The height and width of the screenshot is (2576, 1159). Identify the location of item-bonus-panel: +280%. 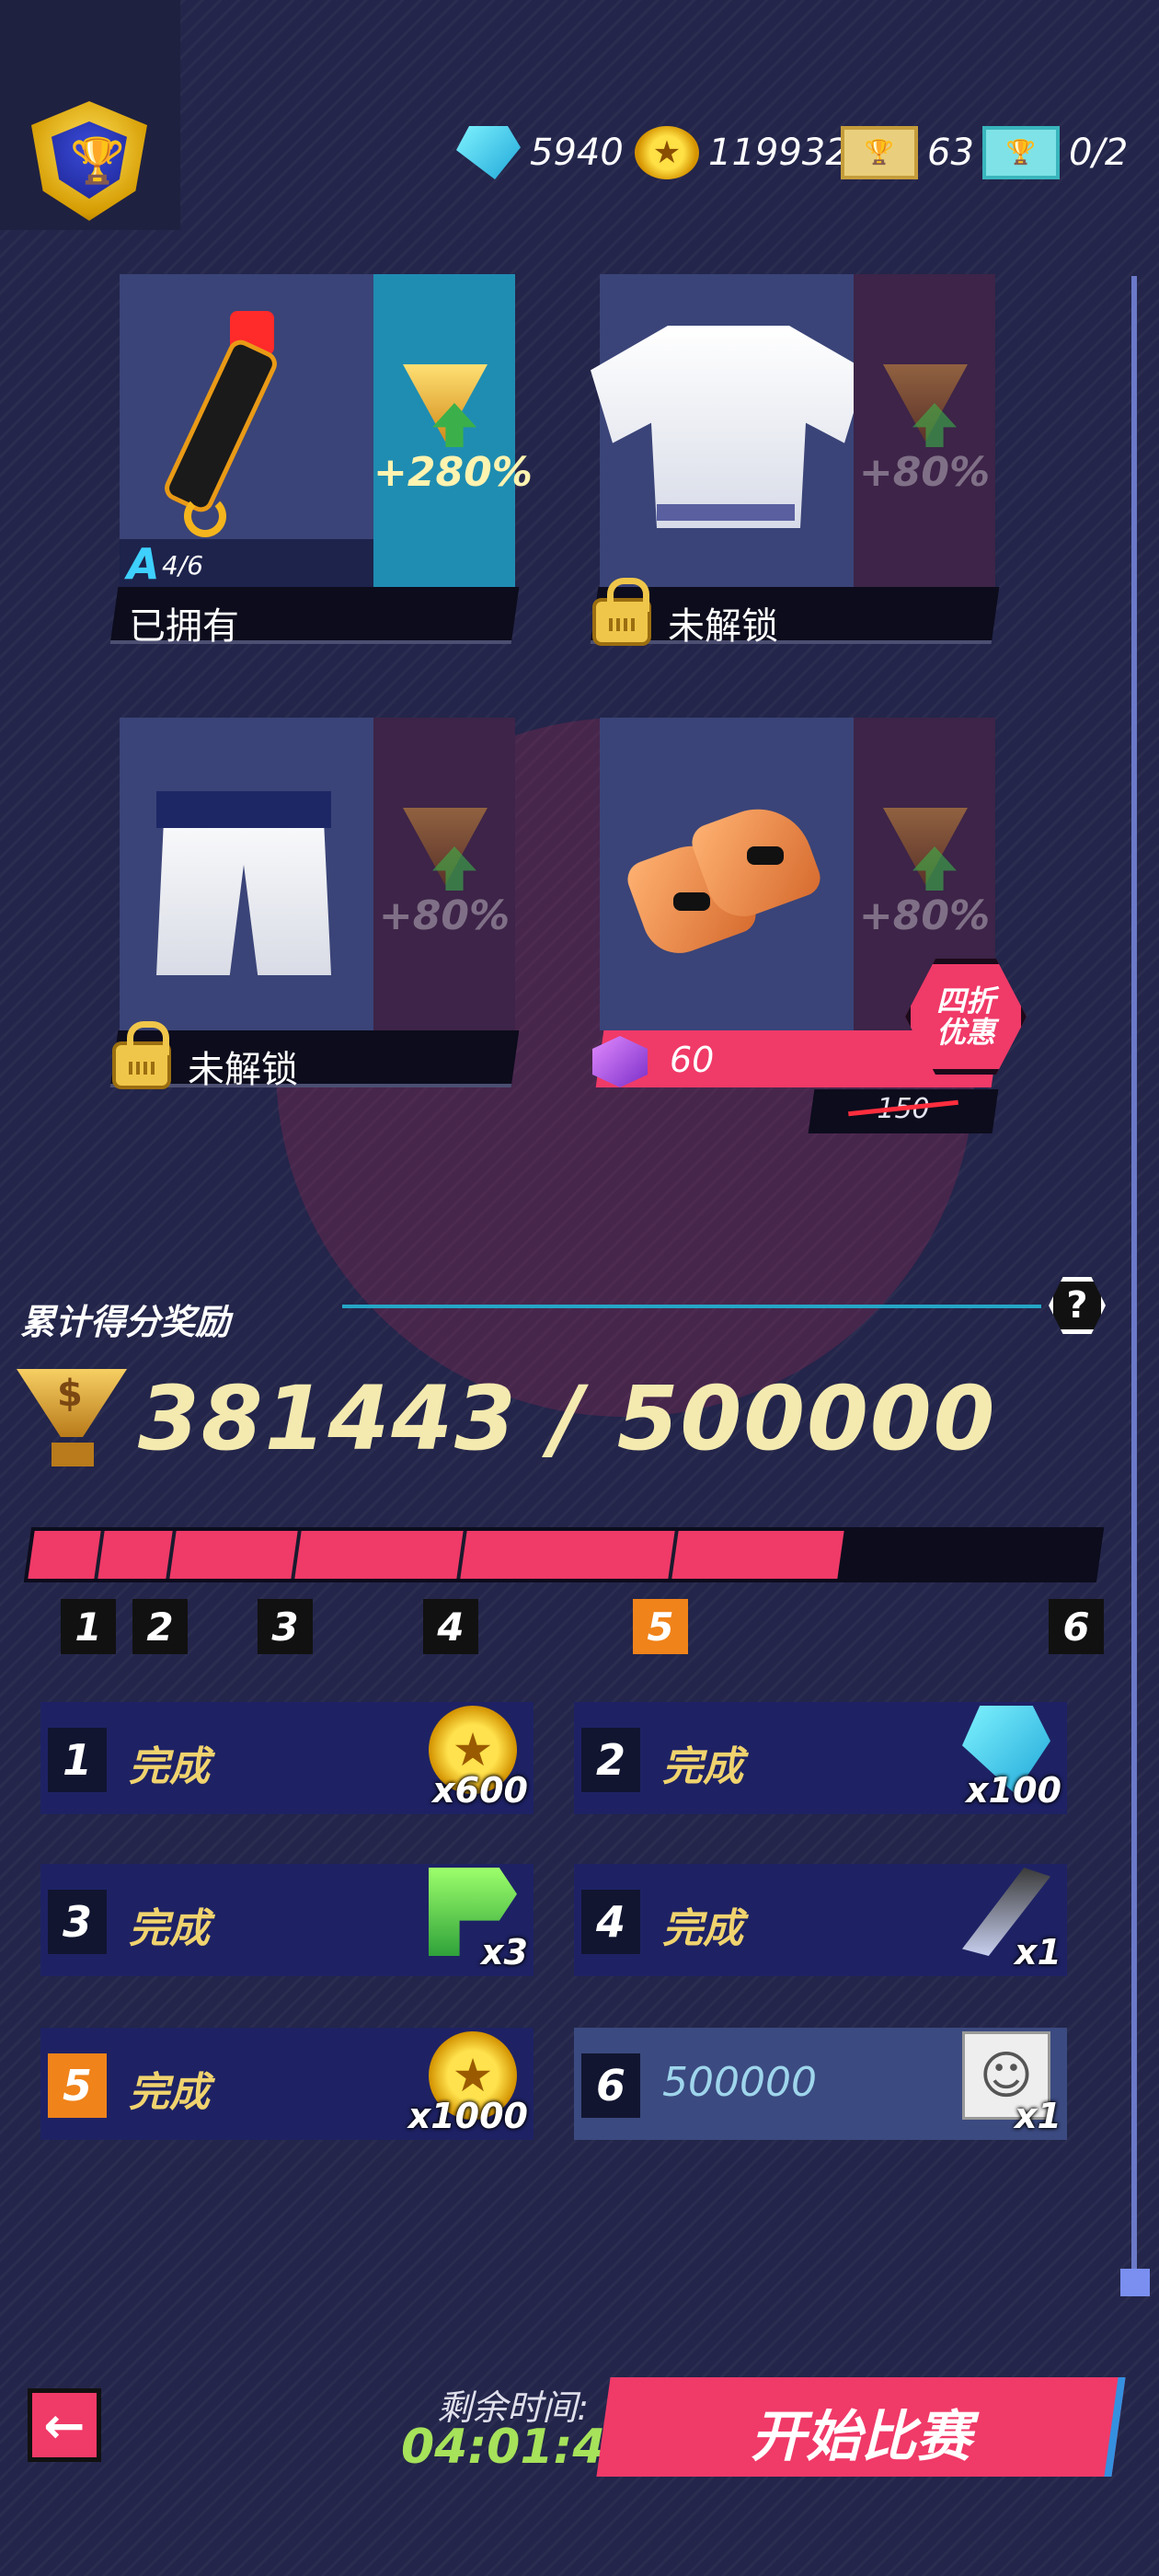
(453, 430).